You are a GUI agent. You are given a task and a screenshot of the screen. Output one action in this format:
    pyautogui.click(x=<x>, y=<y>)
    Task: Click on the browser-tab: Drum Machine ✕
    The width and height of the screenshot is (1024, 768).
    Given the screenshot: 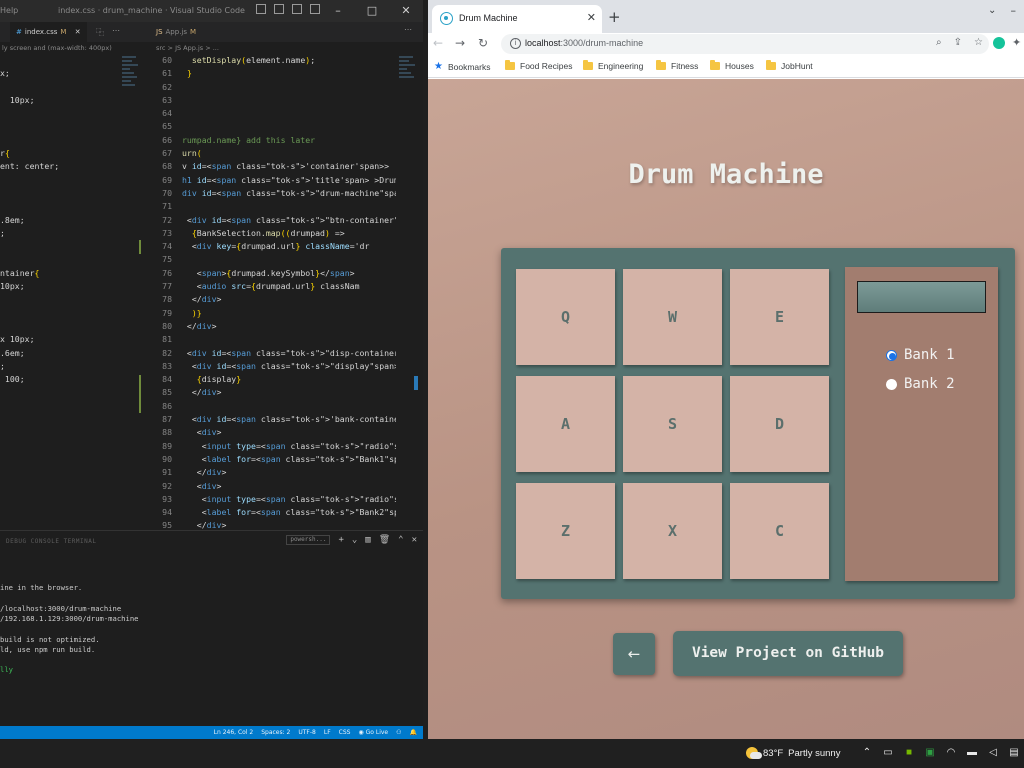 What is the action you would take?
    pyautogui.click(x=517, y=19)
    